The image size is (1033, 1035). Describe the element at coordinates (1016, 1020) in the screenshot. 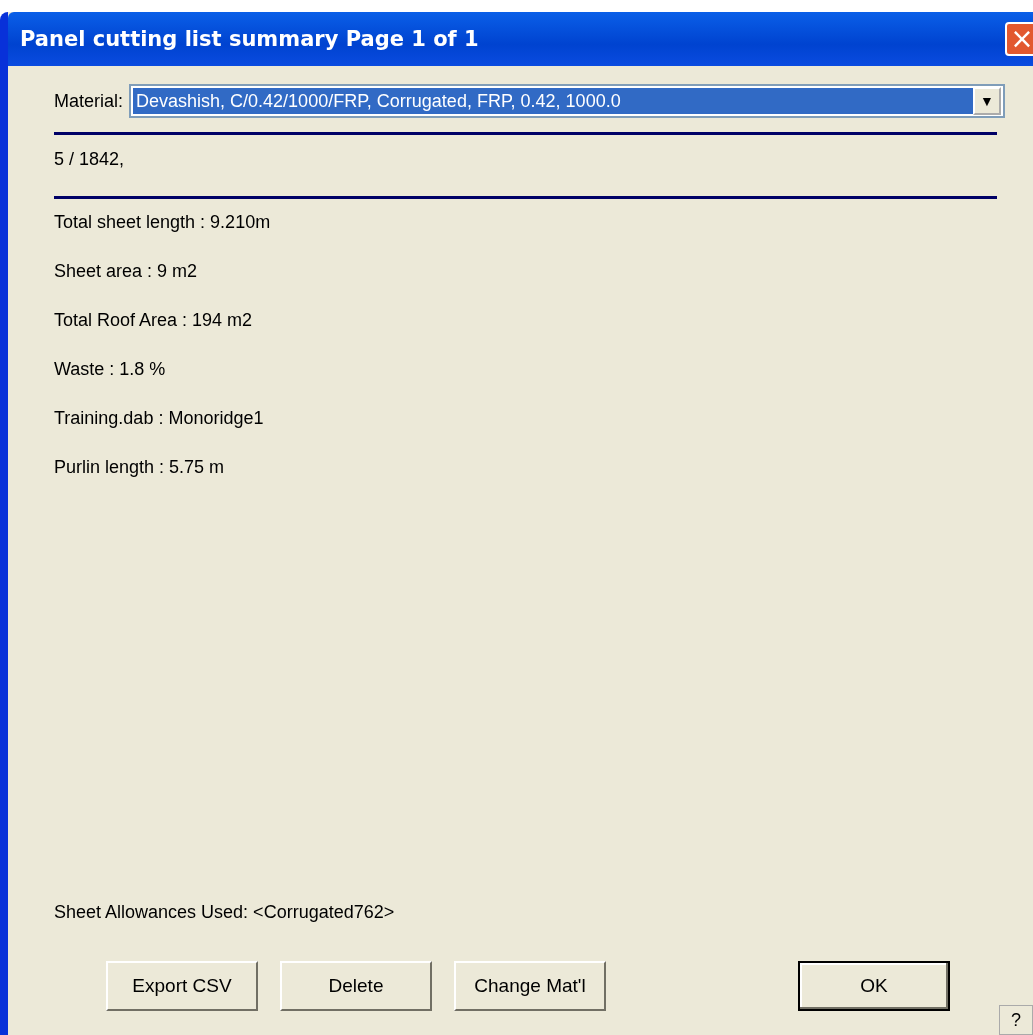

I see `help-button: ?` at that location.